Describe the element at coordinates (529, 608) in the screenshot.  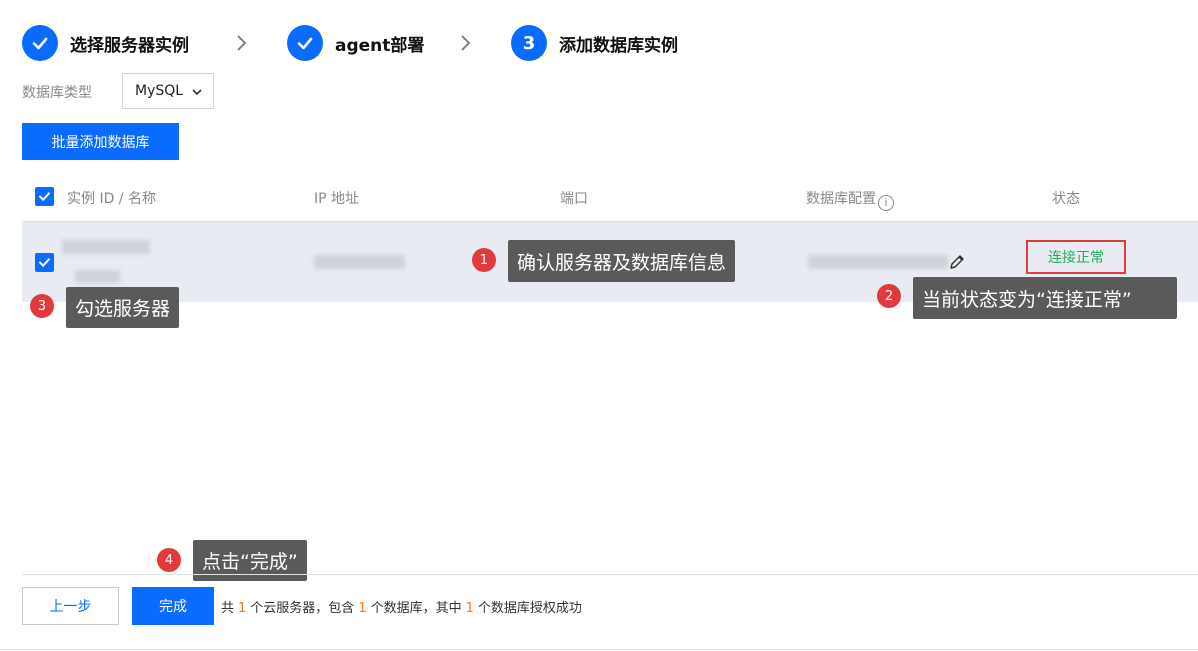
I see `summary-part: 个数据库授权成功` at that location.